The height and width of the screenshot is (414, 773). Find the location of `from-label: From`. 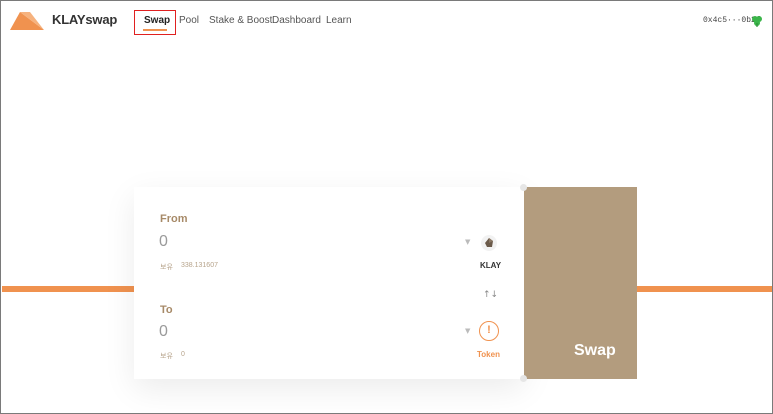

from-label: From is located at coordinates (174, 219).